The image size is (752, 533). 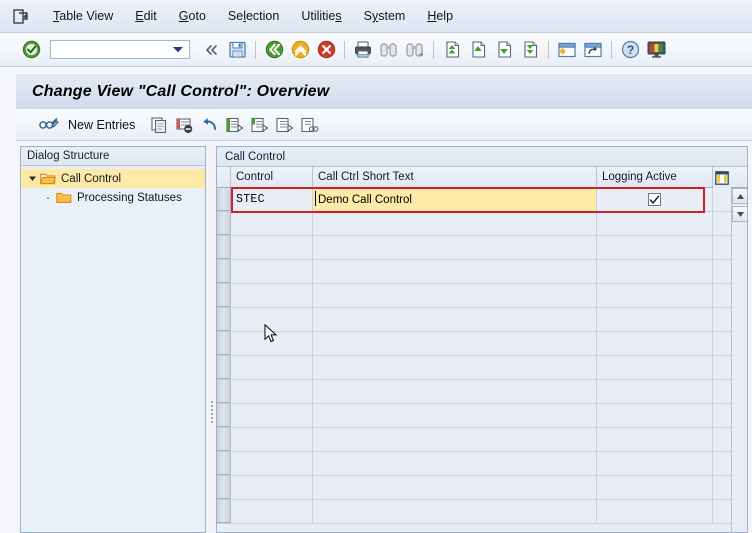 What do you see at coordinates (300, 50) in the screenshot?
I see `exit-icon` at bounding box center [300, 50].